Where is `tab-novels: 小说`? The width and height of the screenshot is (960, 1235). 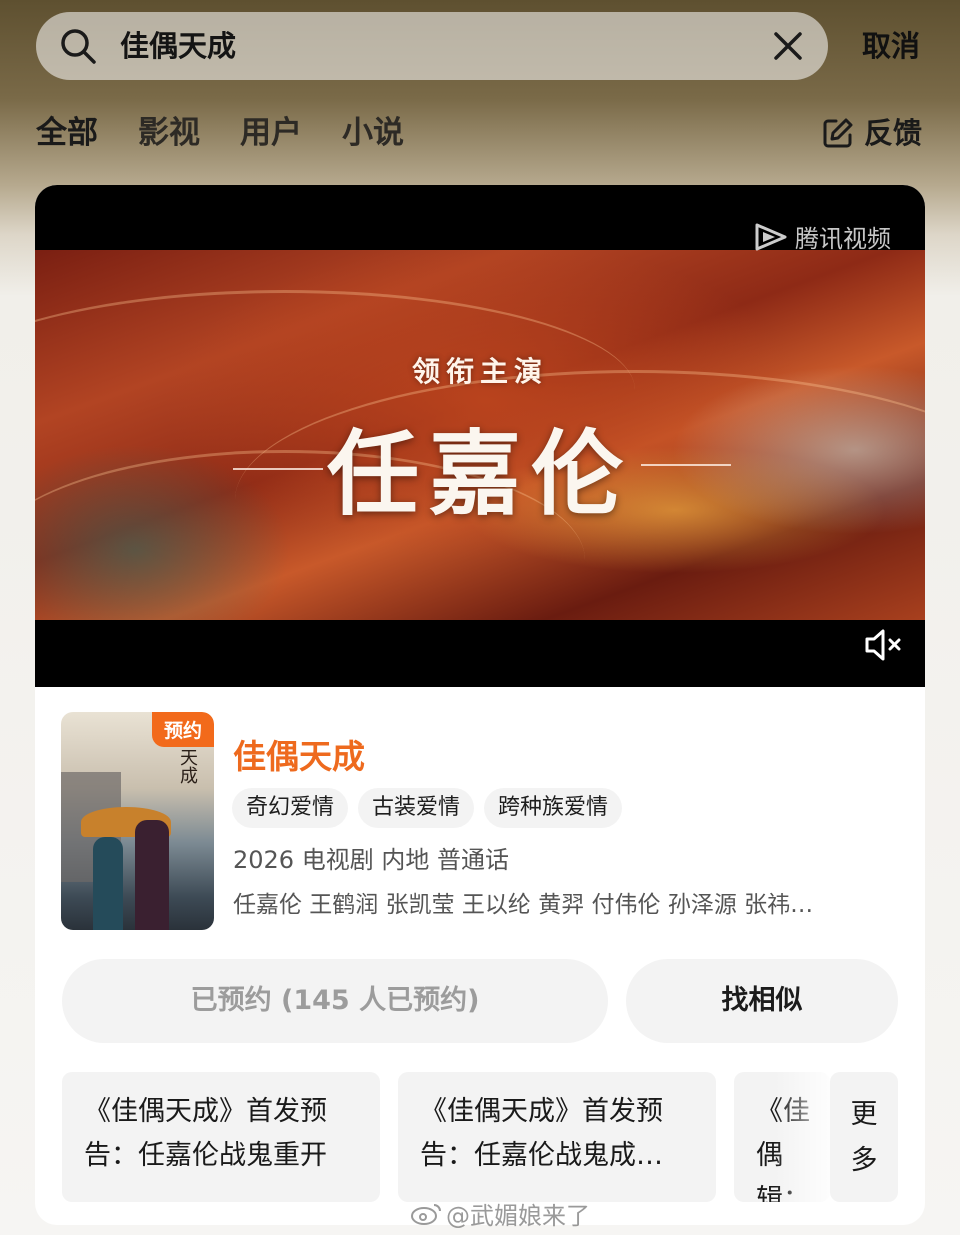 tab-novels: 小说 is located at coordinates (373, 133).